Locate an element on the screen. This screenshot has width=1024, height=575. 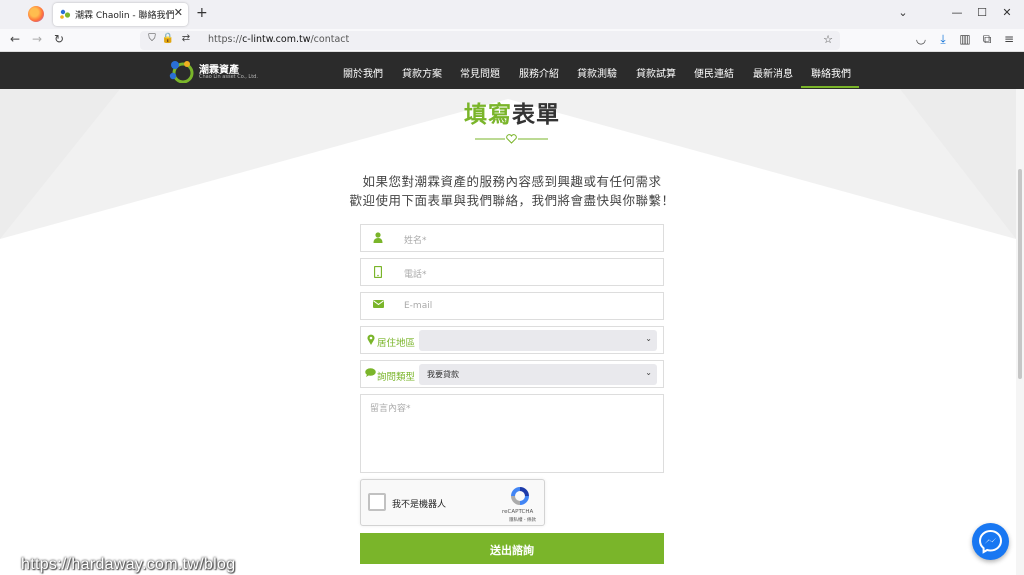
recaptcha-logo-icon is located at coordinates (520, 496).